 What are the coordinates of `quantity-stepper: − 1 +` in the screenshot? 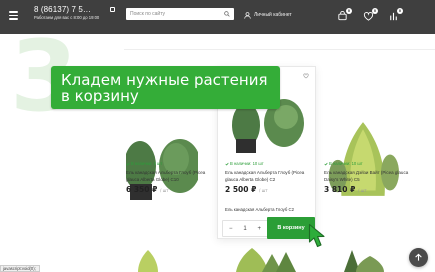 It's located at (245, 228).